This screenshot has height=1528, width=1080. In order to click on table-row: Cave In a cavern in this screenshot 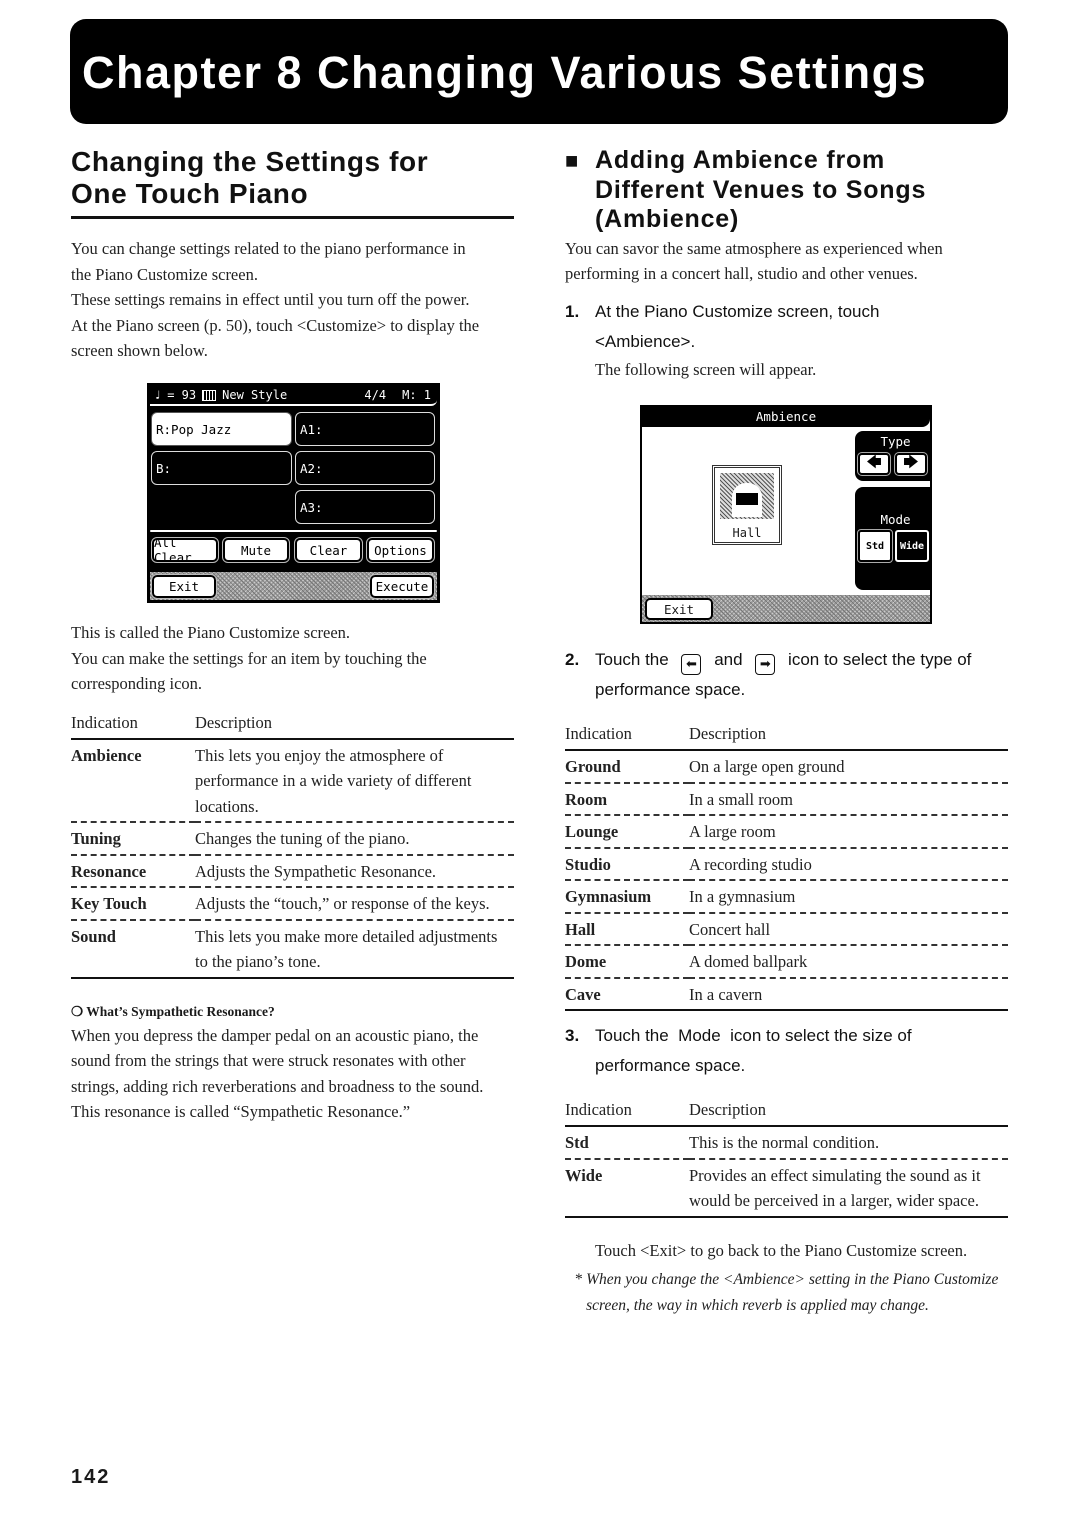, I will do `click(786, 993)`.